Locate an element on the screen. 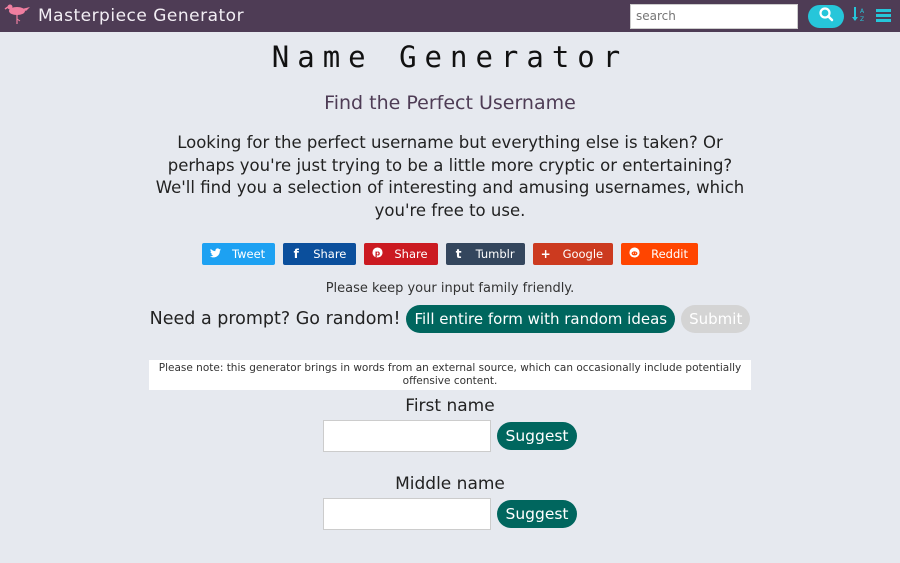 The width and height of the screenshot is (900, 563). top-navbar: Masterpiece Generator A Z is located at coordinates (450, 16).